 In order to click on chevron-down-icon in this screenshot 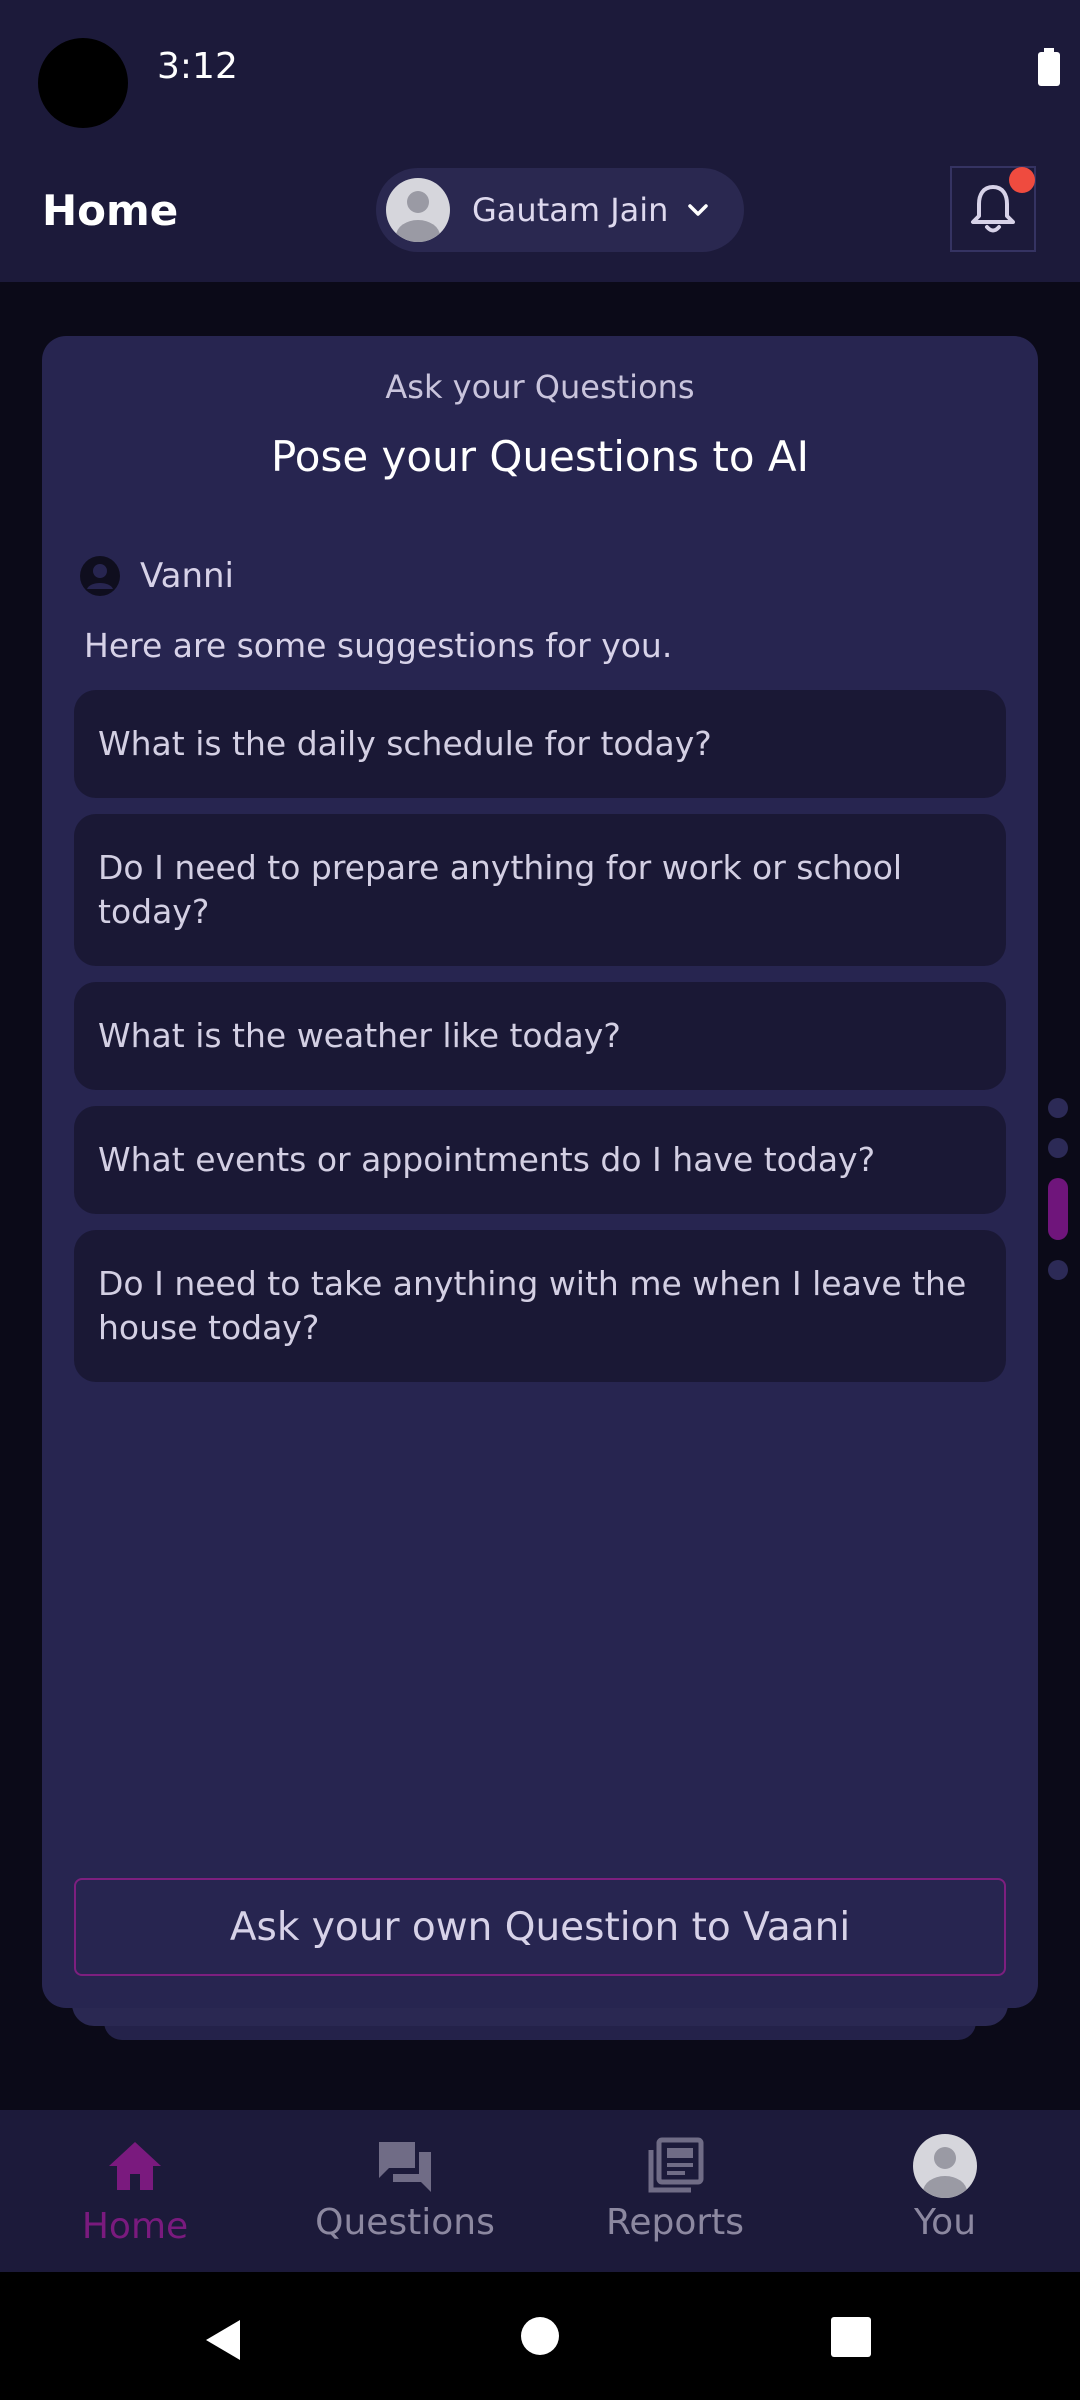, I will do `click(698, 210)`.